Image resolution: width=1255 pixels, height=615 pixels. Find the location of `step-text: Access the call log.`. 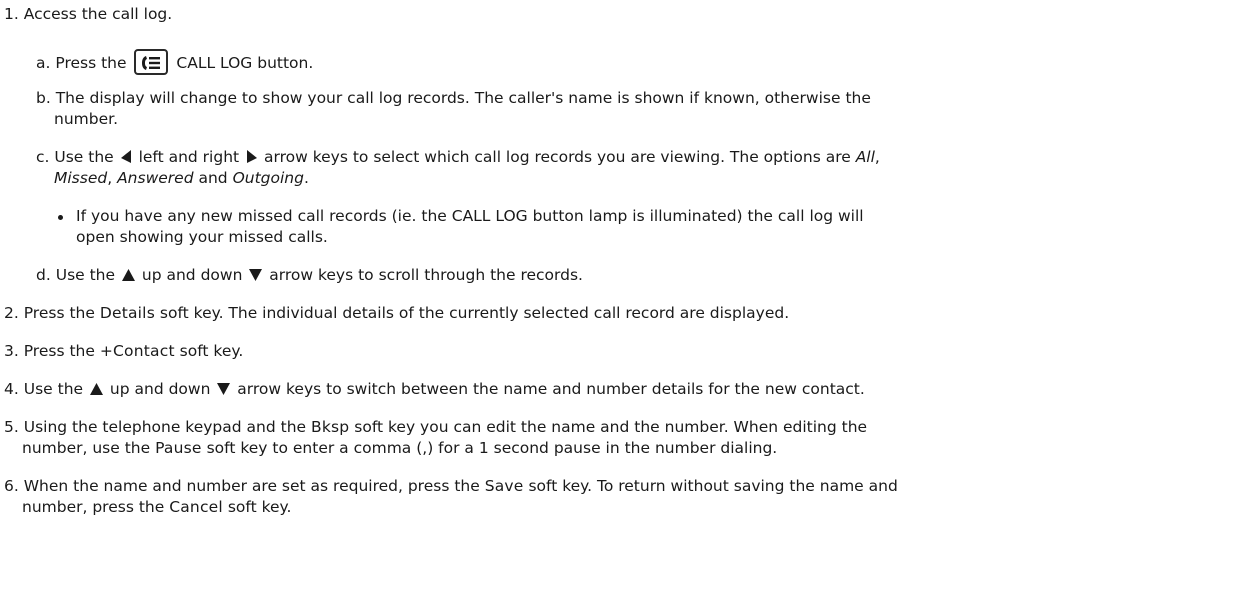

step-text: Access the call log. is located at coordinates (98, 14).